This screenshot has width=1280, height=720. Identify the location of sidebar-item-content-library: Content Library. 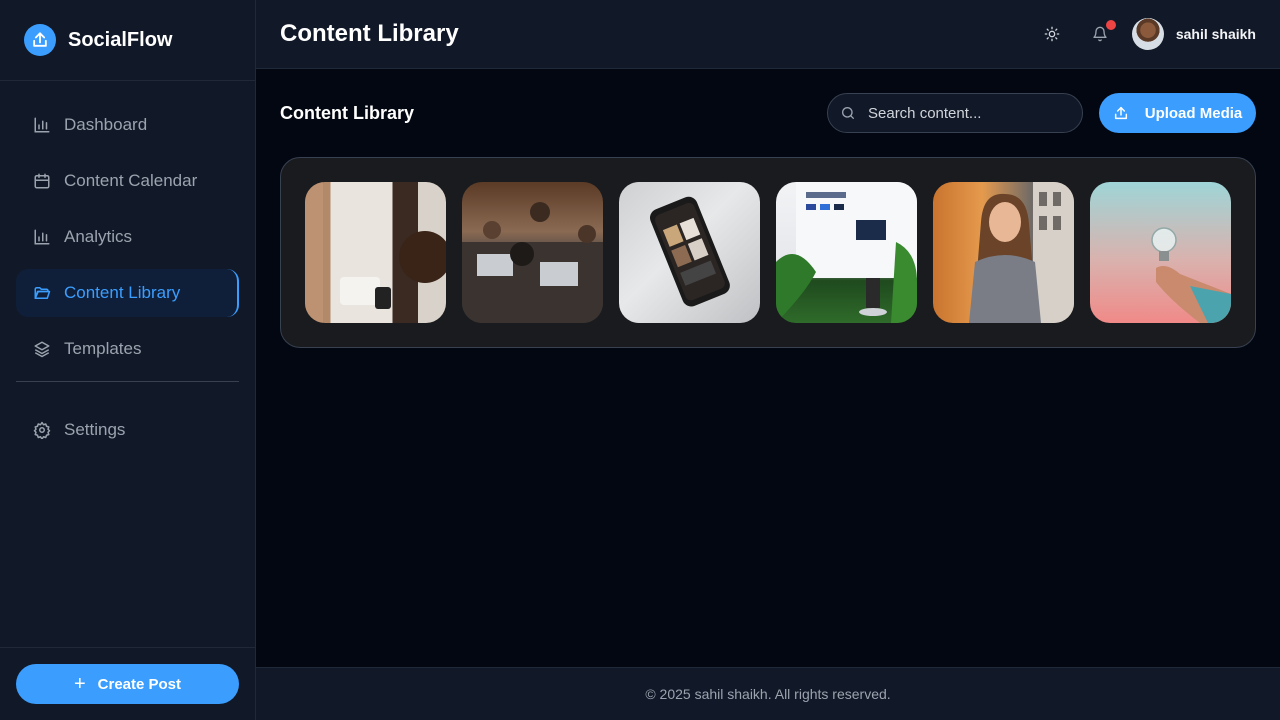
(127, 293).